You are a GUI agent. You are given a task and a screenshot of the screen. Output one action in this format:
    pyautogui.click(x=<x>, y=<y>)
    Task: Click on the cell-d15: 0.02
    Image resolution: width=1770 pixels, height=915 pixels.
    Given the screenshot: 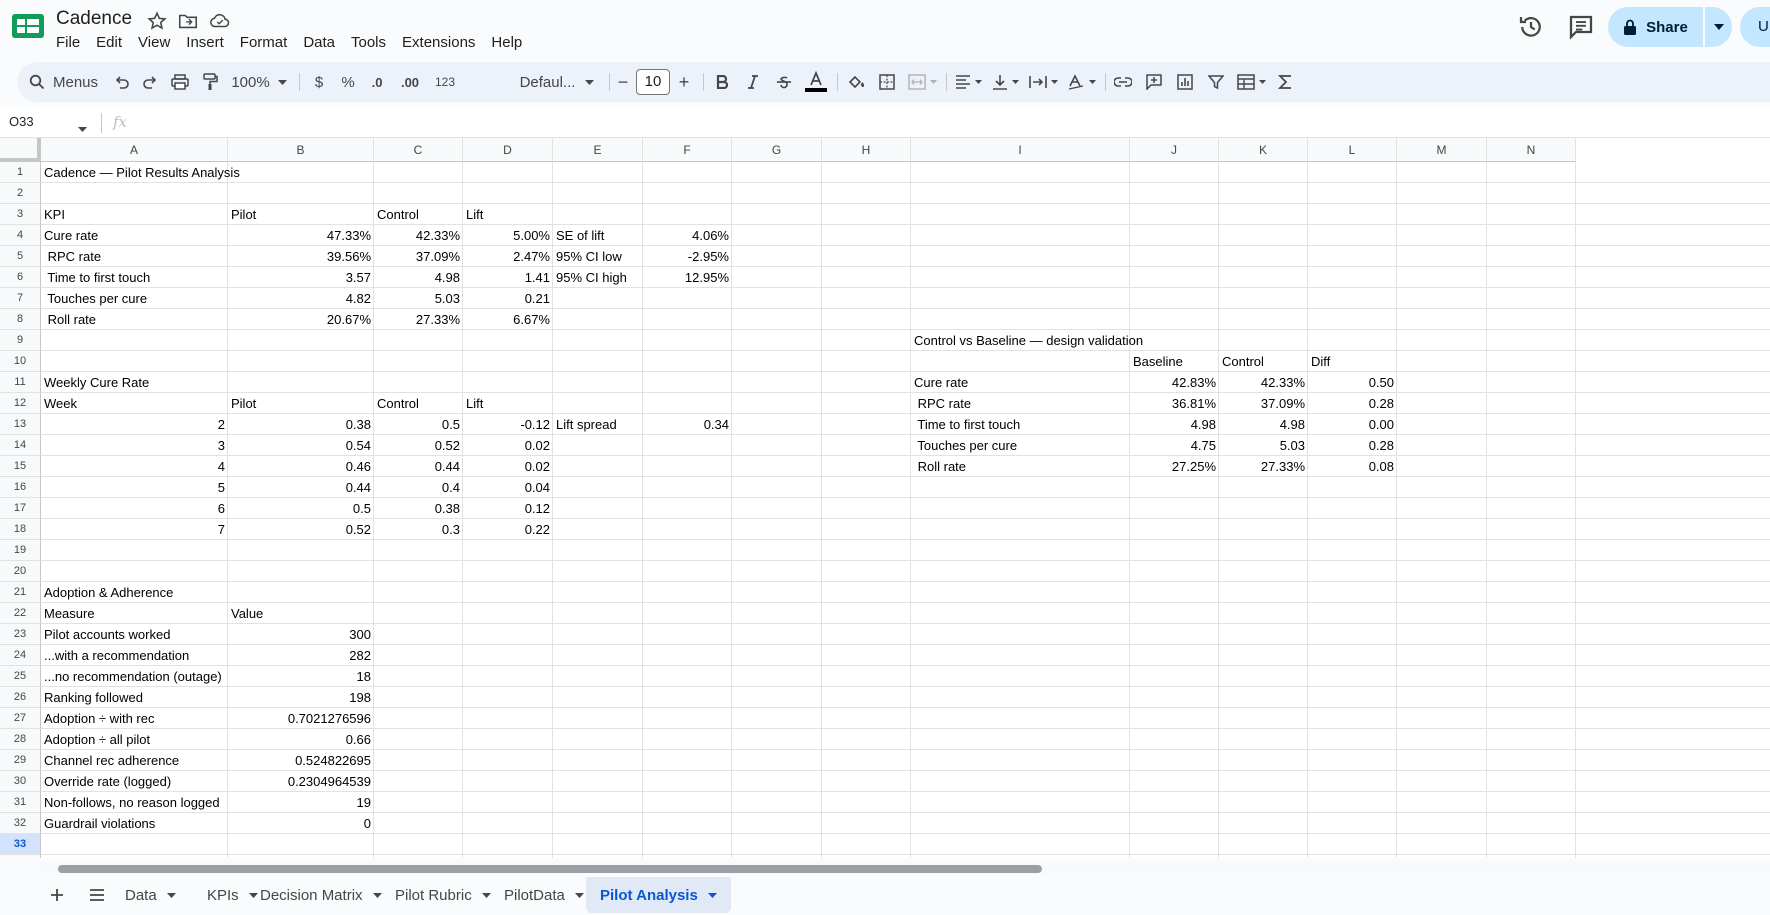 What is the action you would take?
    pyautogui.click(x=508, y=466)
    